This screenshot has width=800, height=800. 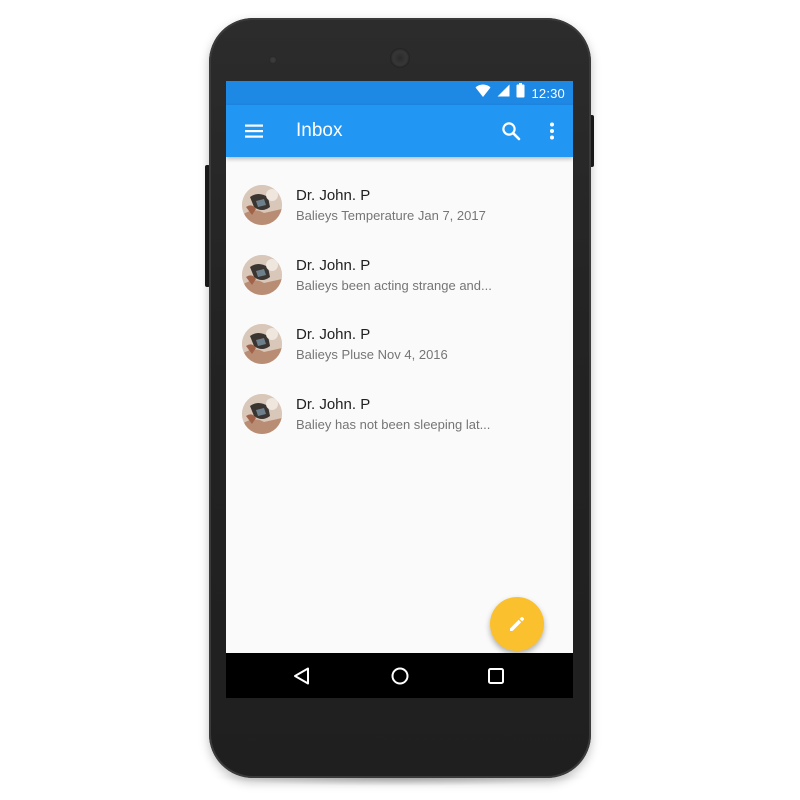 What do you see at coordinates (319, 130) in the screenshot?
I see `page-title: Inbox` at bounding box center [319, 130].